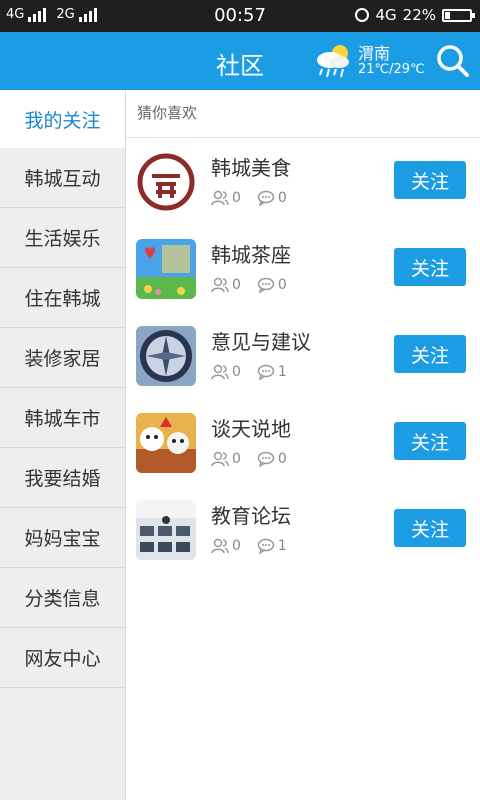 This screenshot has height=800, width=480. I want to click on list-item: 教育论坛 0 1 关注, so click(303, 529).